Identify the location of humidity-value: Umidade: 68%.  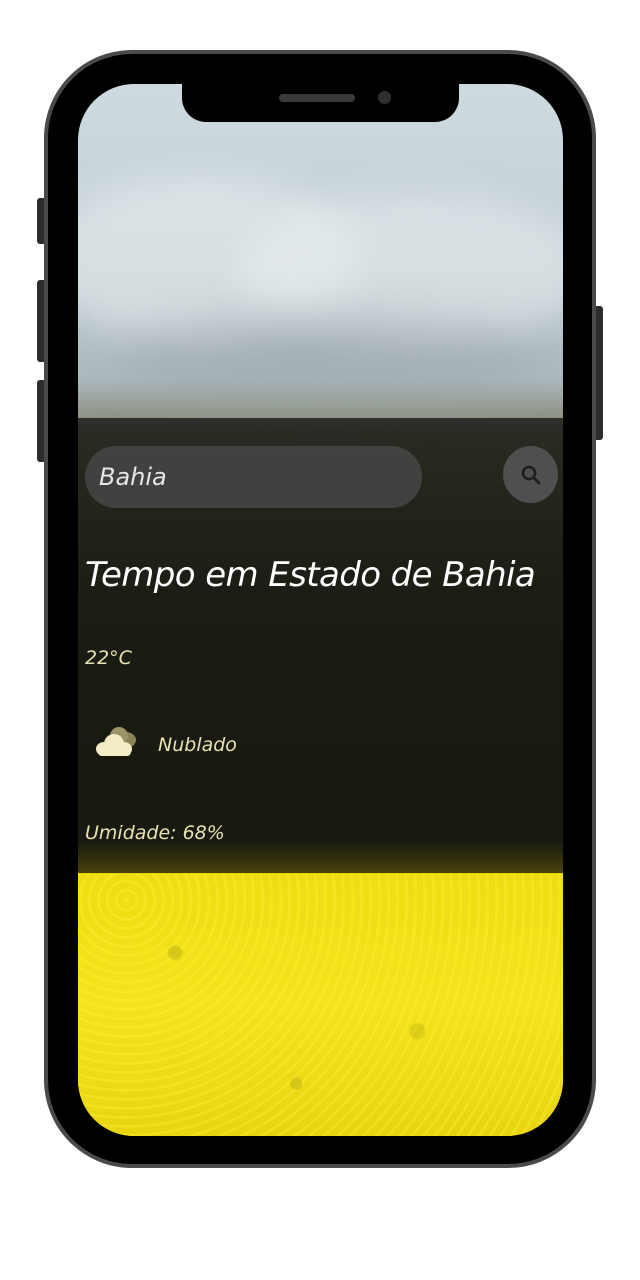
(155, 833).